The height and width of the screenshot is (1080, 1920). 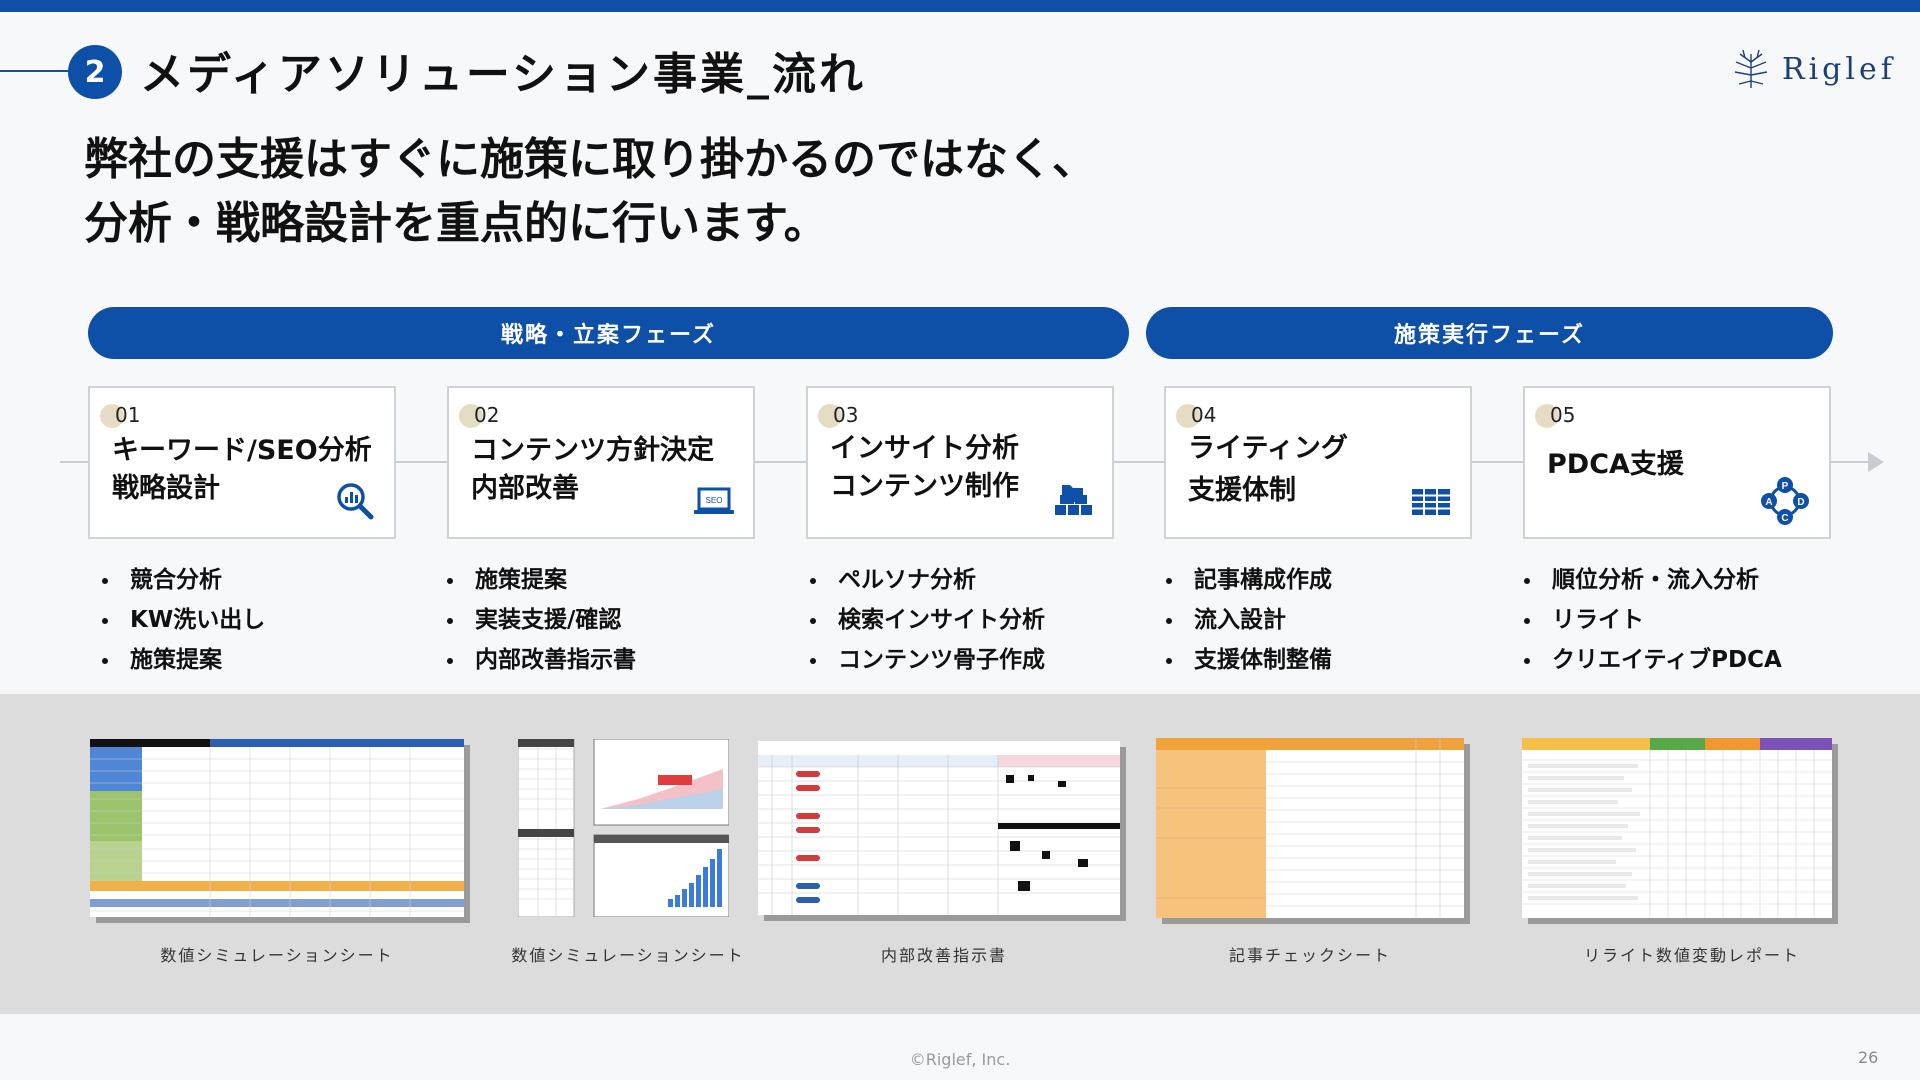 What do you see at coordinates (592, 470) in the screenshot?
I see `step-title: コンテンツ方針決定 内部改善` at bounding box center [592, 470].